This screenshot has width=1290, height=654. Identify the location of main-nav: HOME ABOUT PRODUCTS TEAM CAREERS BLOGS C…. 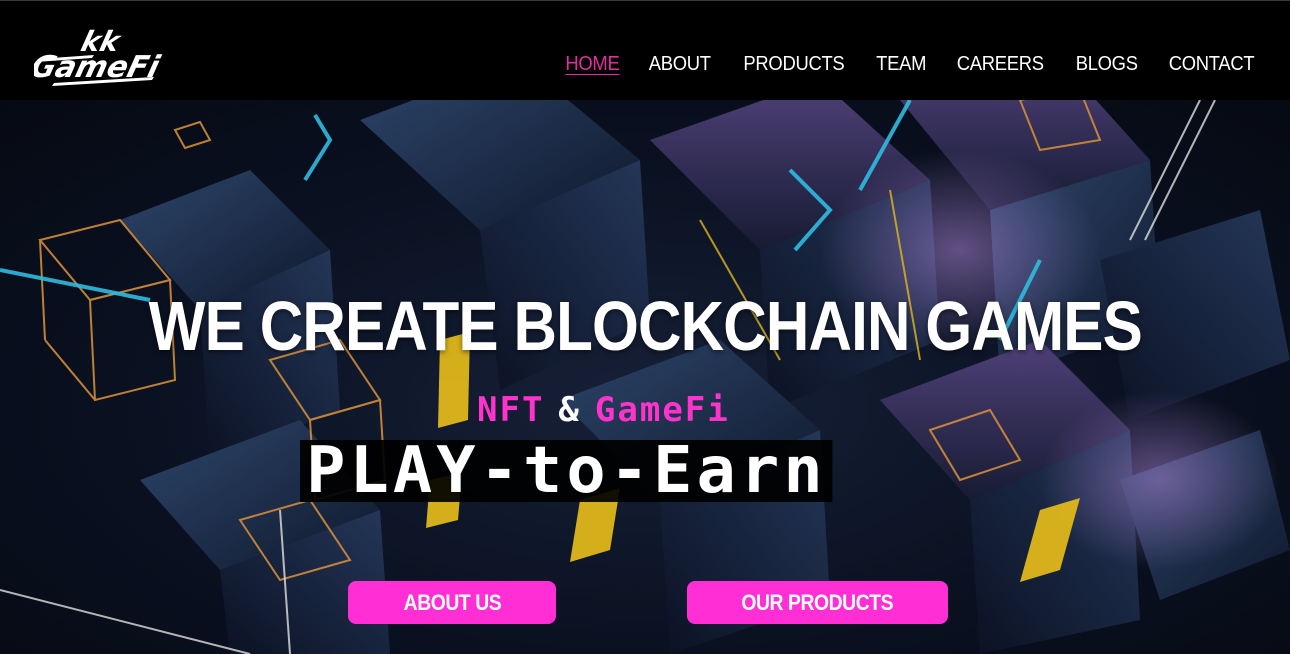
(911, 64).